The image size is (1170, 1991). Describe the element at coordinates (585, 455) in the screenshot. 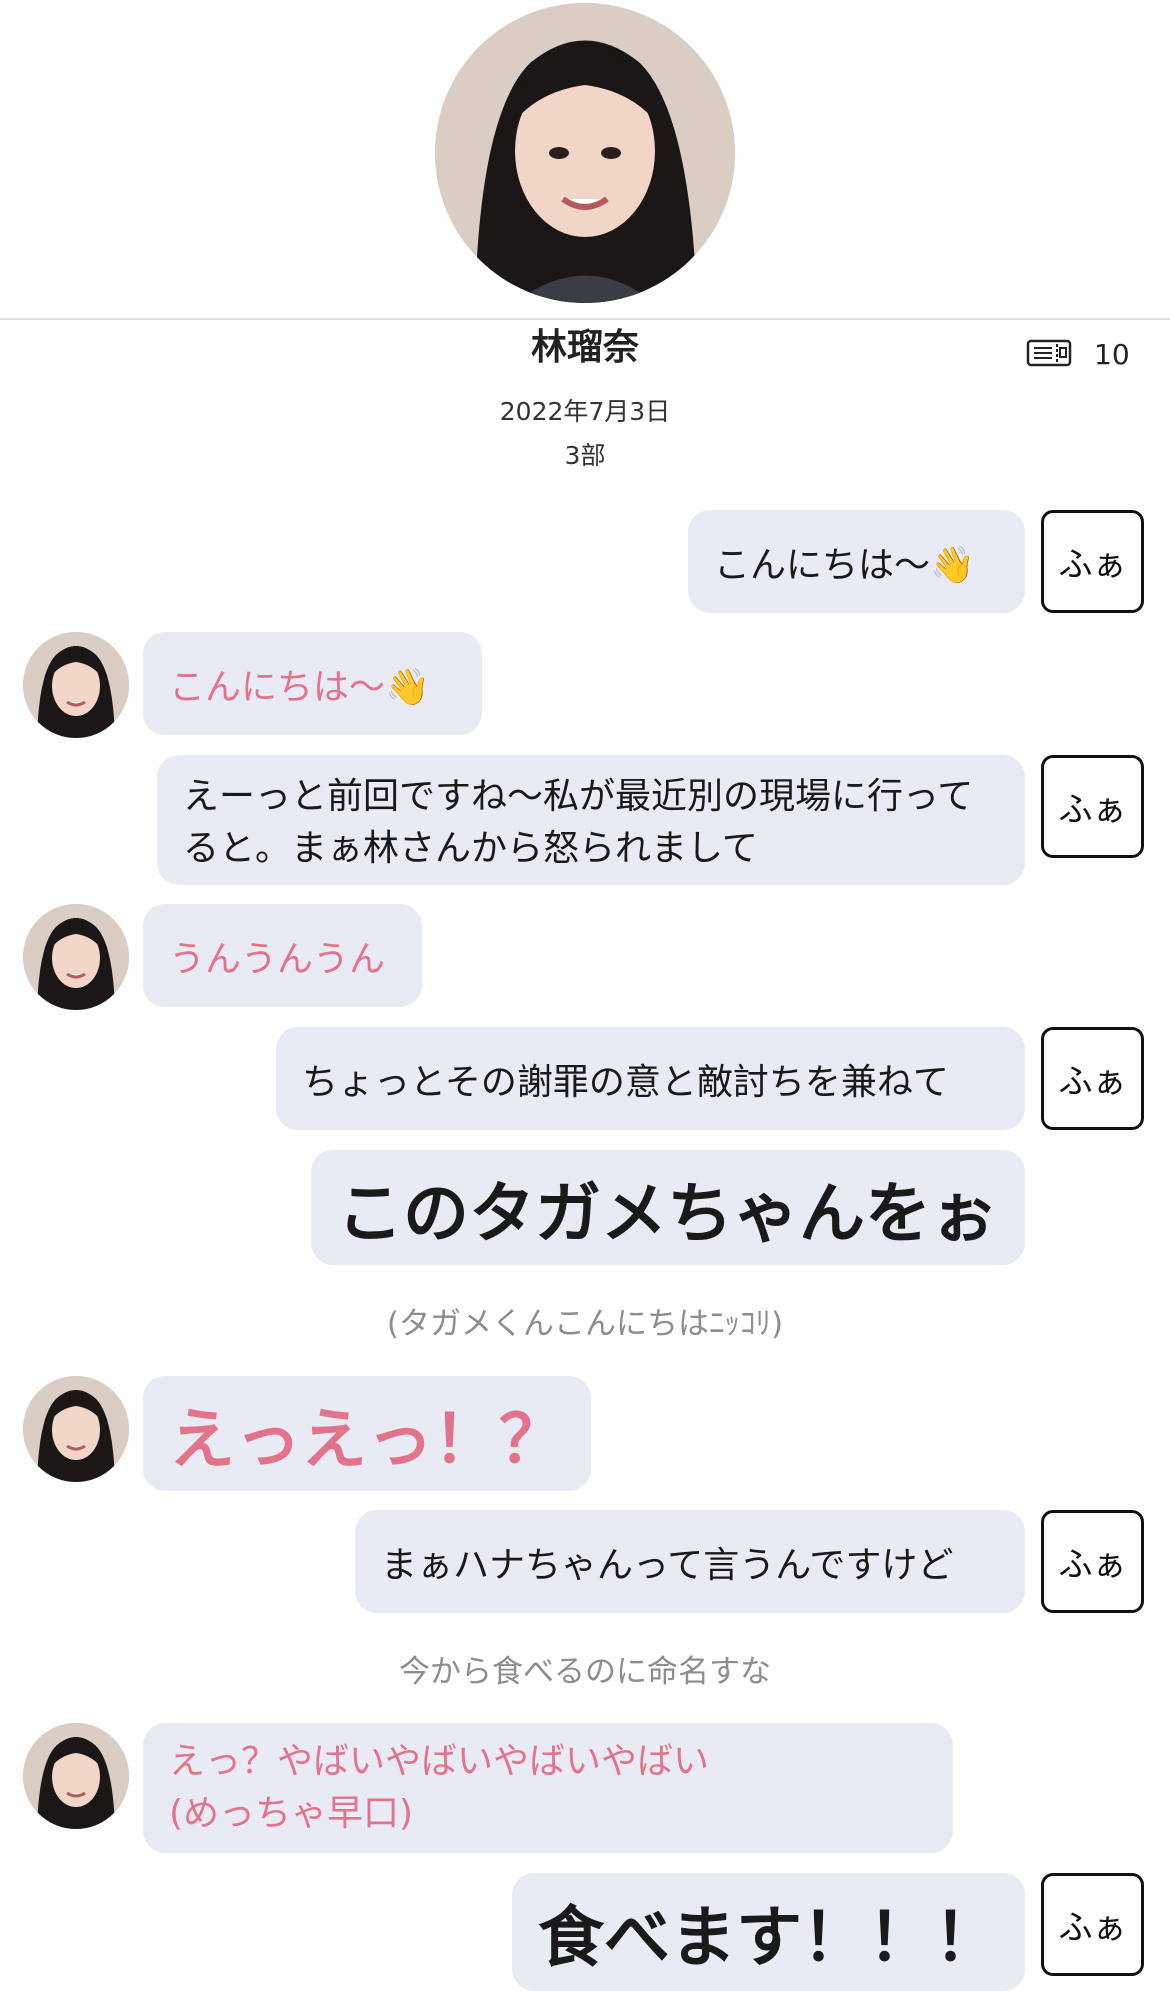

I see `event-part: 3部` at that location.